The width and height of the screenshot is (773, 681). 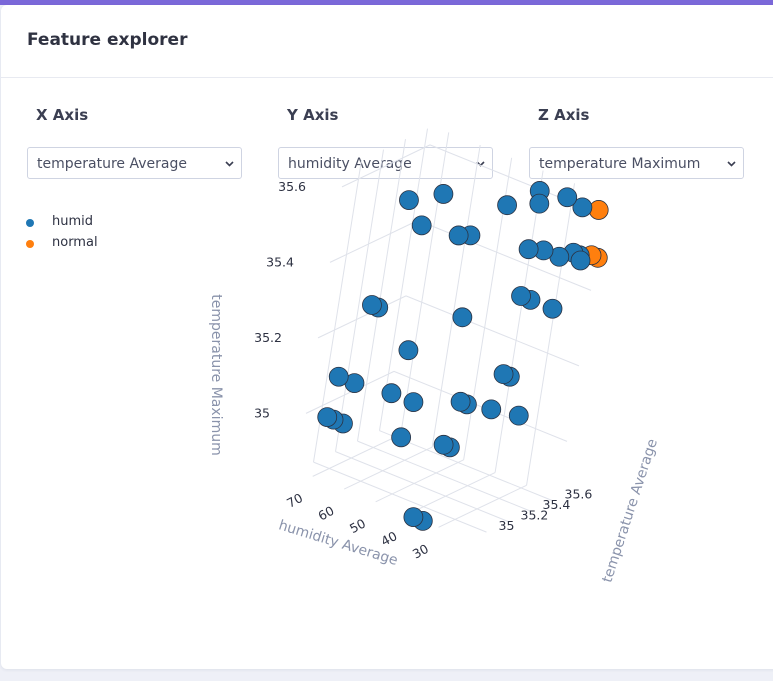 What do you see at coordinates (579, 494) in the screenshot?
I see `x-tick-label: 35.6` at bounding box center [579, 494].